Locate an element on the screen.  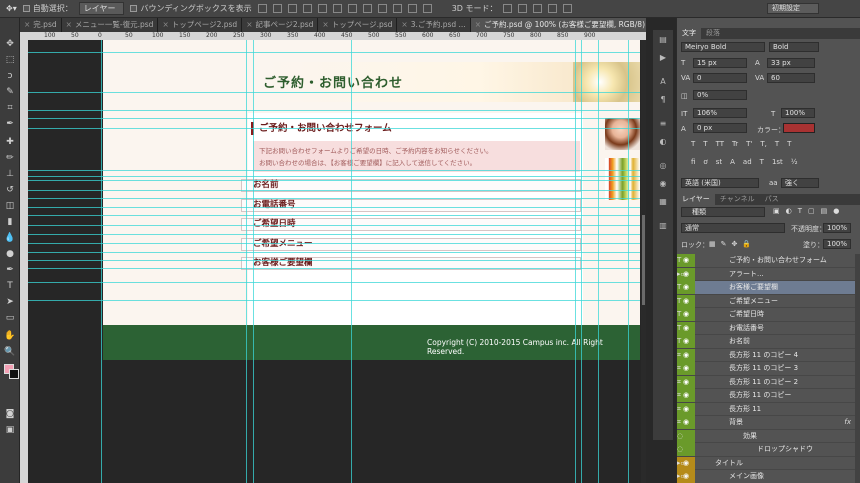
move-tool-icon: ✥▾ is located at coordinates (11, 8).